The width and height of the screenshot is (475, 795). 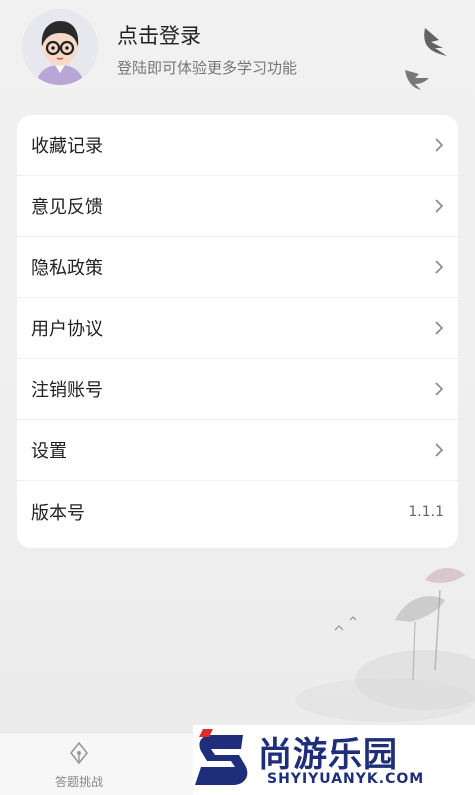 I want to click on menu-item-feedback: 意见反馈, so click(x=237, y=206).